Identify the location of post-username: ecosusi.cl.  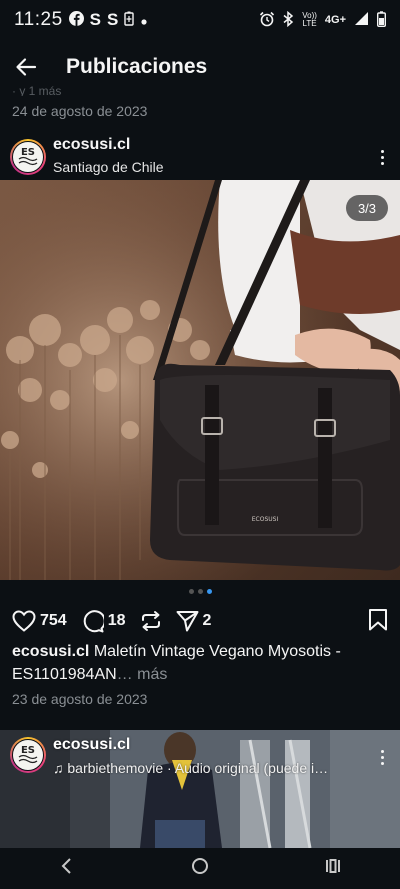
(91, 145).